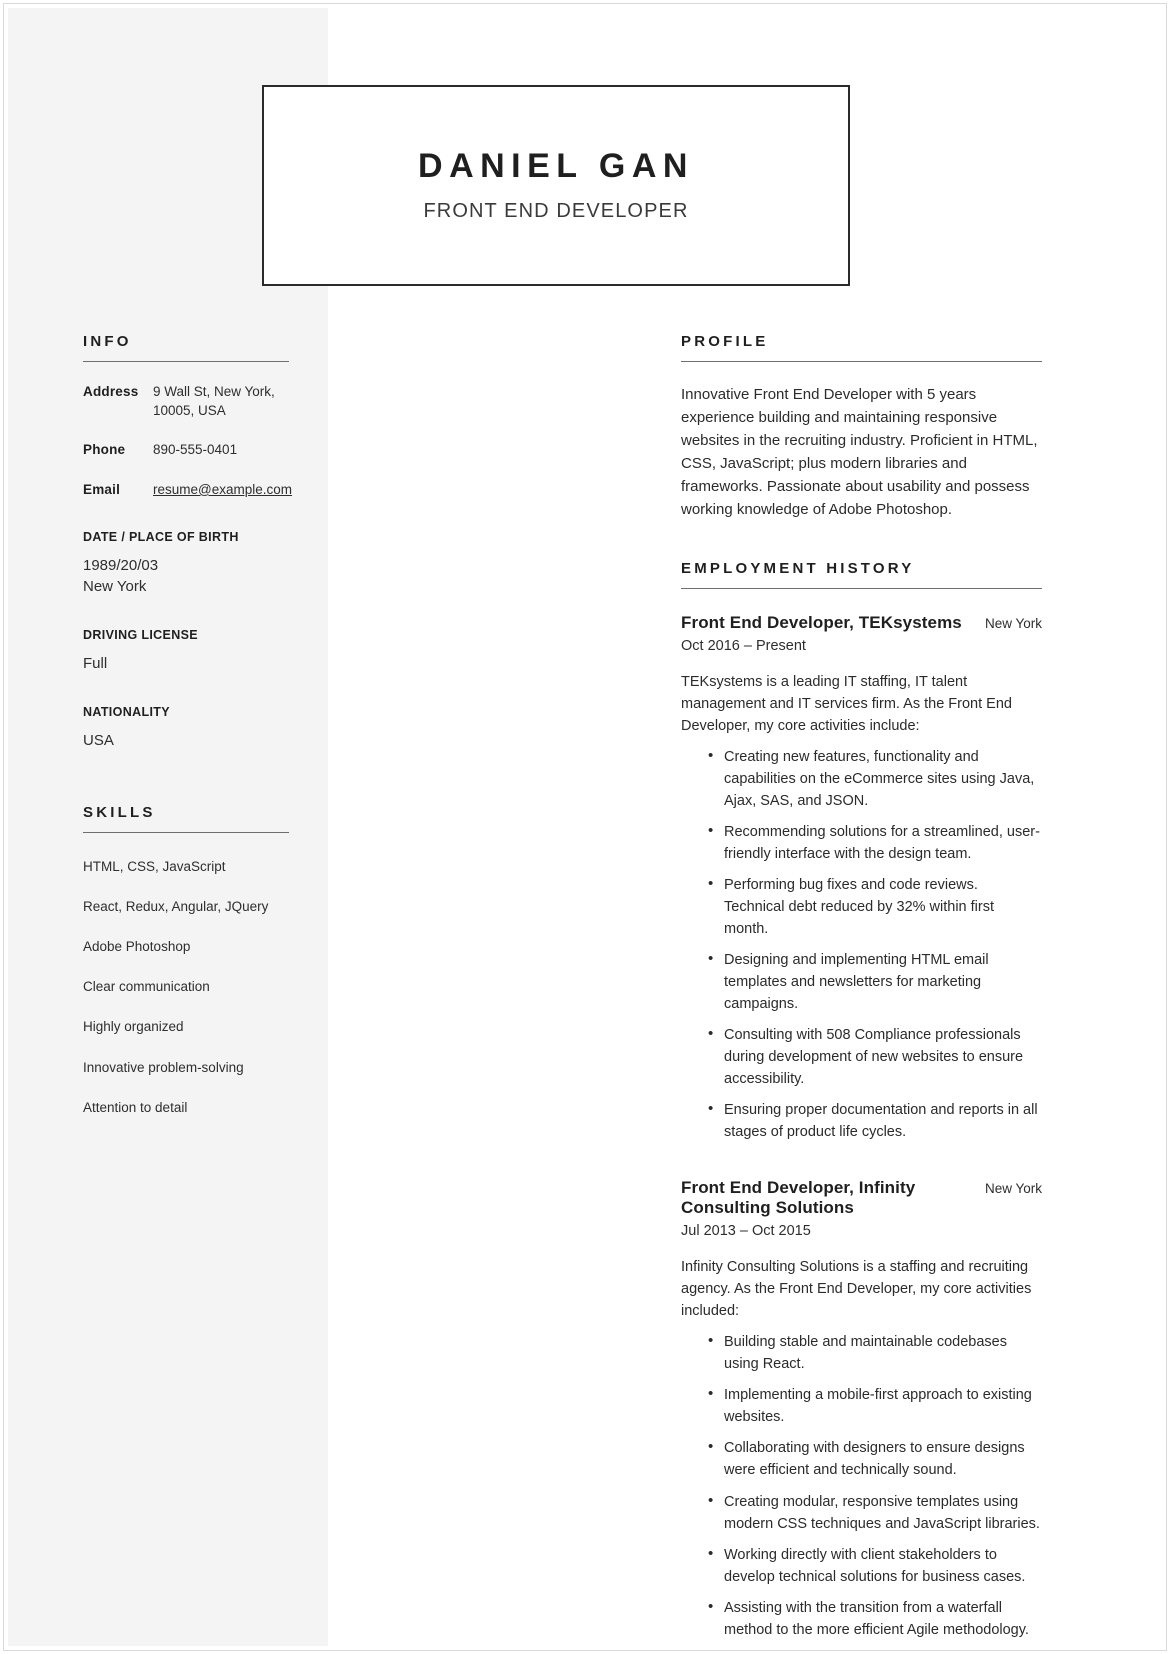 The height and width of the screenshot is (1654, 1170). I want to click on name-title-box: DANIEL GAN FRONT END DEVELOPER, so click(556, 185).